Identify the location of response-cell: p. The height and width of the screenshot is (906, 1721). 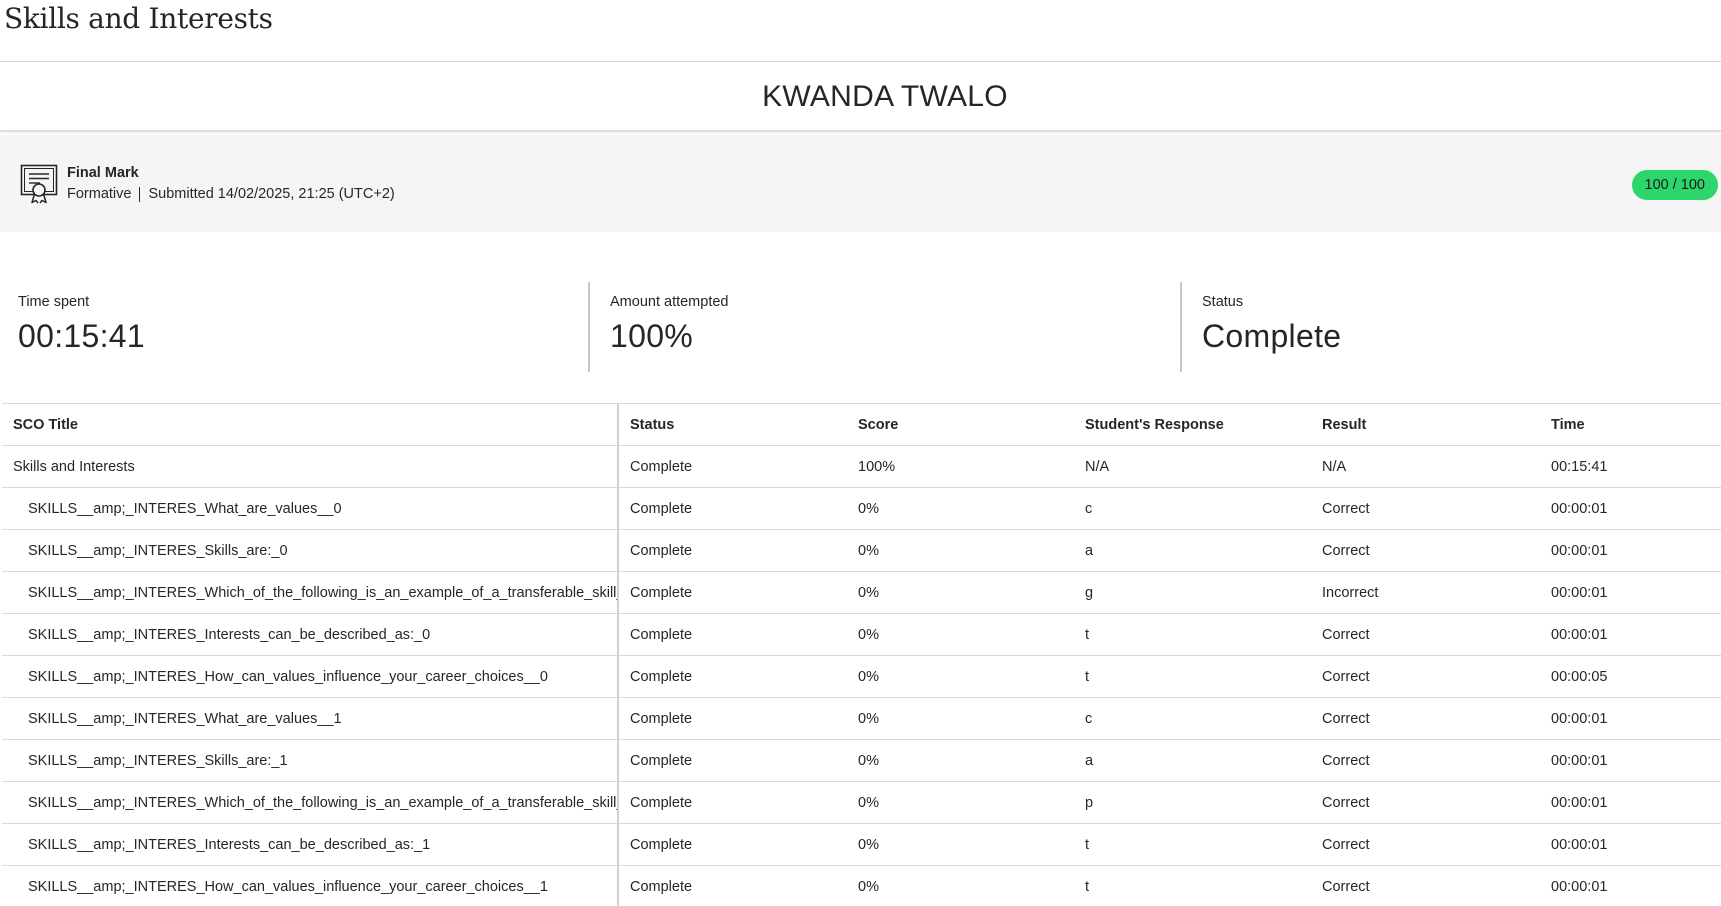
(1192, 802).